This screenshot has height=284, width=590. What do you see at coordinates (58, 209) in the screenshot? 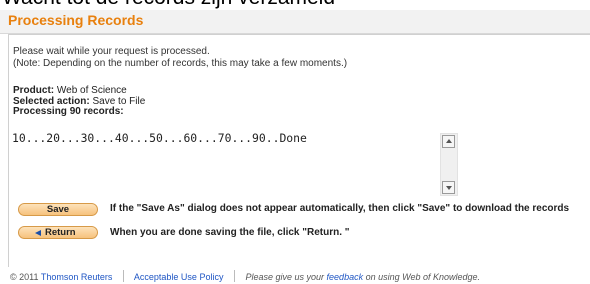
I see `save-button: Save` at bounding box center [58, 209].